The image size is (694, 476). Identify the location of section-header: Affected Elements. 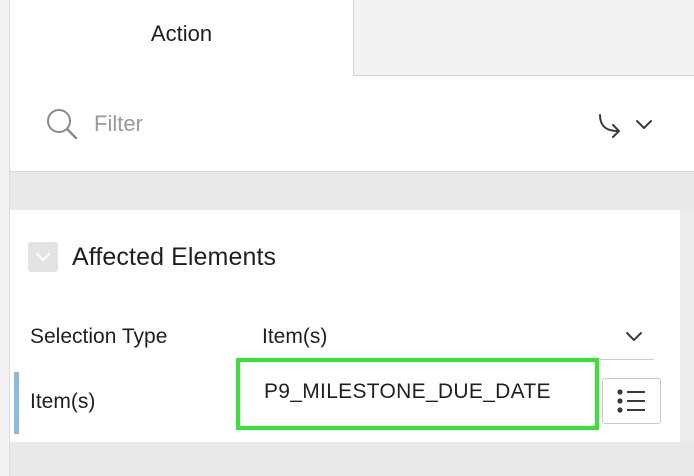
(152, 257).